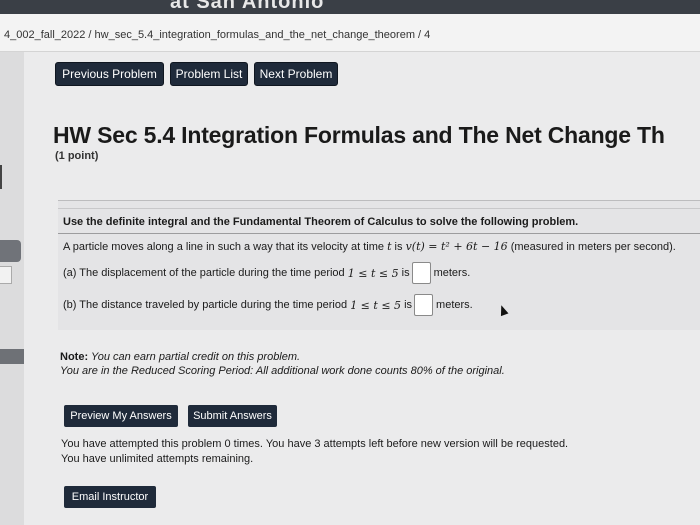  What do you see at coordinates (408, 305) in the screenshot?
I see `part-b-is: is` at bounding box center [408, 305].